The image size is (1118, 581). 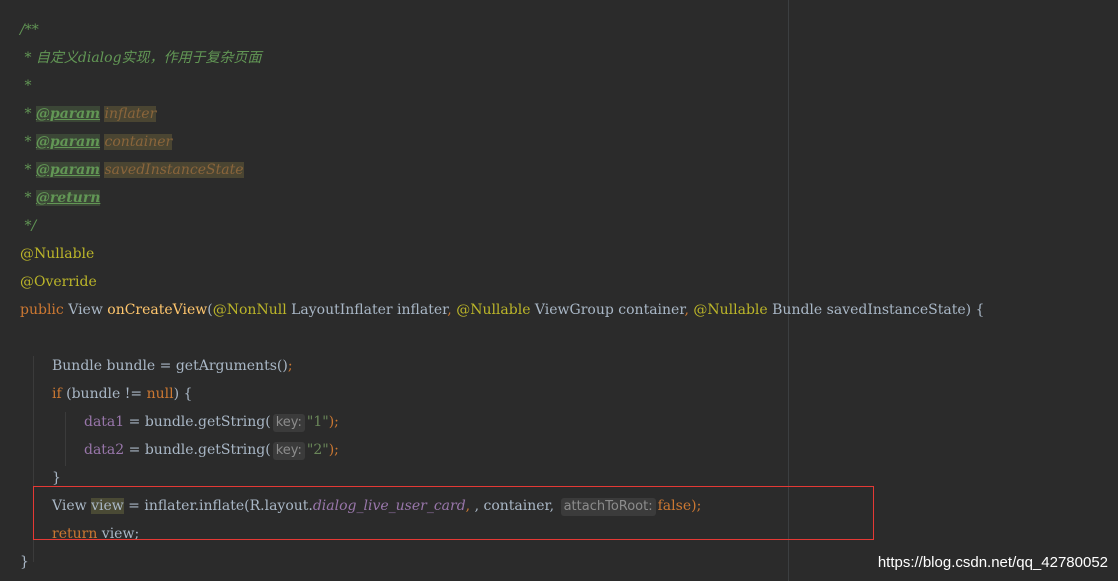 What do you see at coordinates (172, 366) in the screenshot?
I see `code-line-bundle: Bundle bundle = getArguments();` at bounding box center [172, 366].